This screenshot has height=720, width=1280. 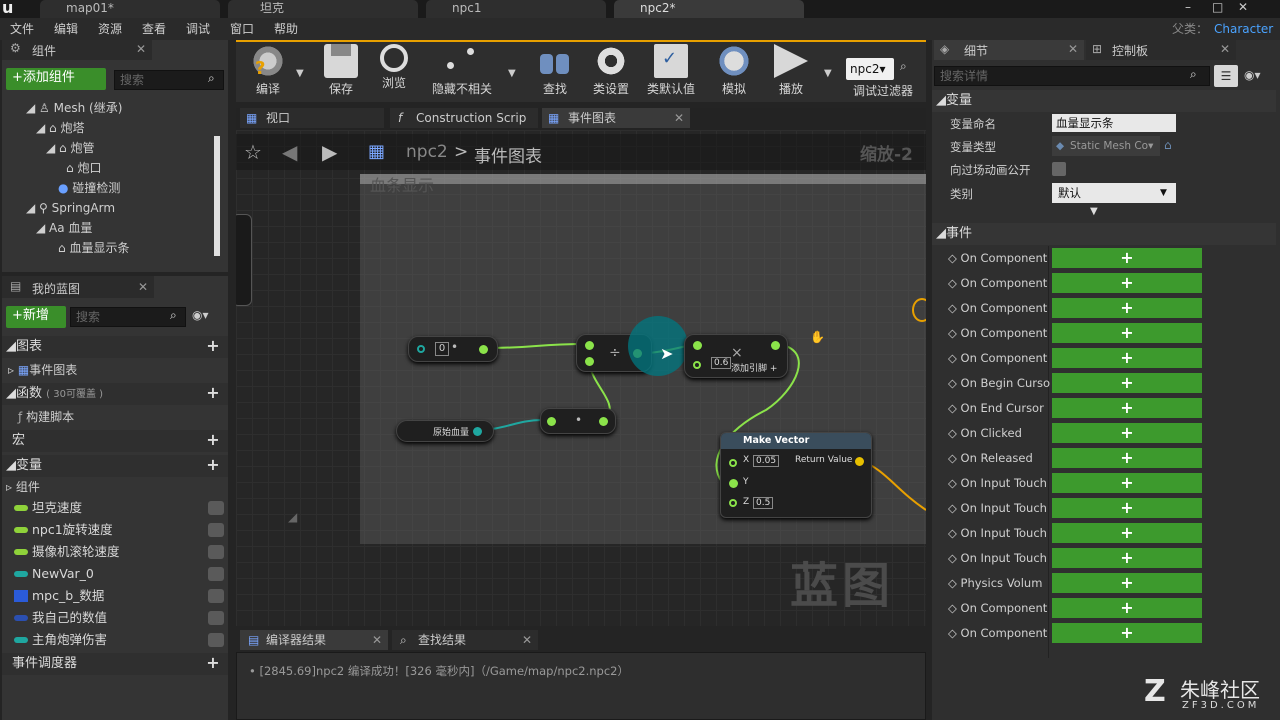 I want to click on menu-debug: 调试, so click(x=198, y=29).